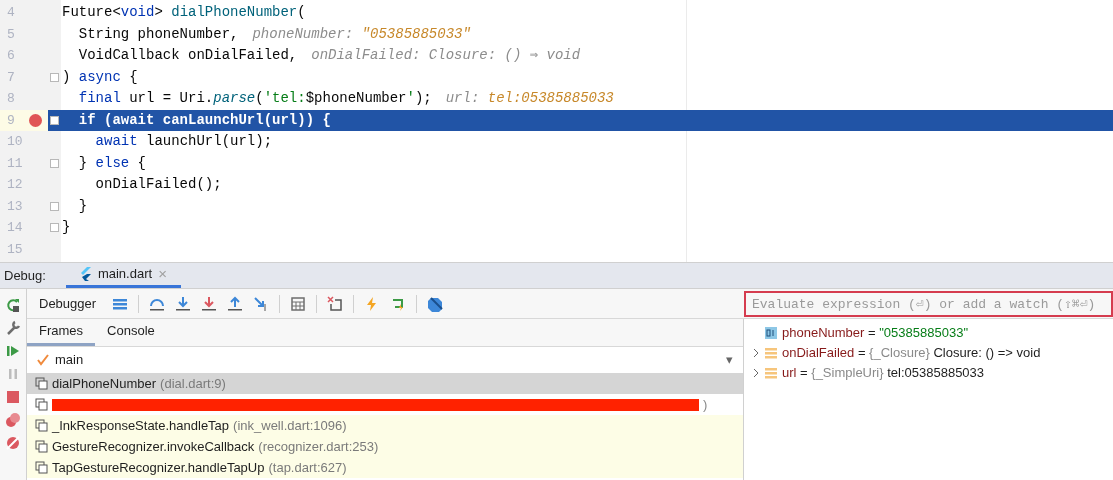 This screenshot has height=480, width=1113. I want to click on line-number: 14, so click(15, 228).